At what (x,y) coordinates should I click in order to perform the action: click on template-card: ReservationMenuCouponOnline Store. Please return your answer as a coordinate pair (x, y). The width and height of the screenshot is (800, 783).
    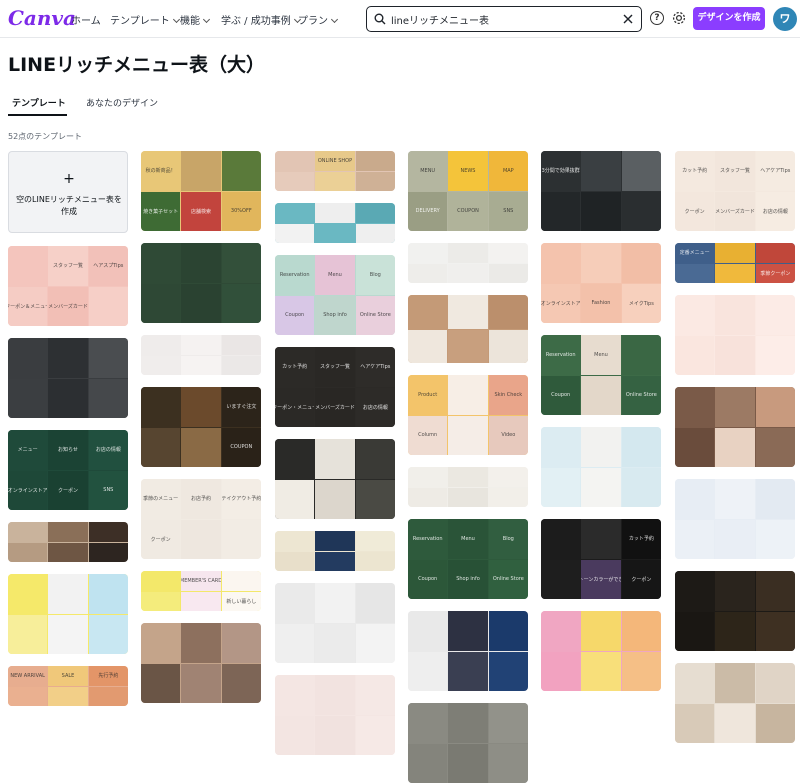
    Looking at the image, I should click on (601, 375).